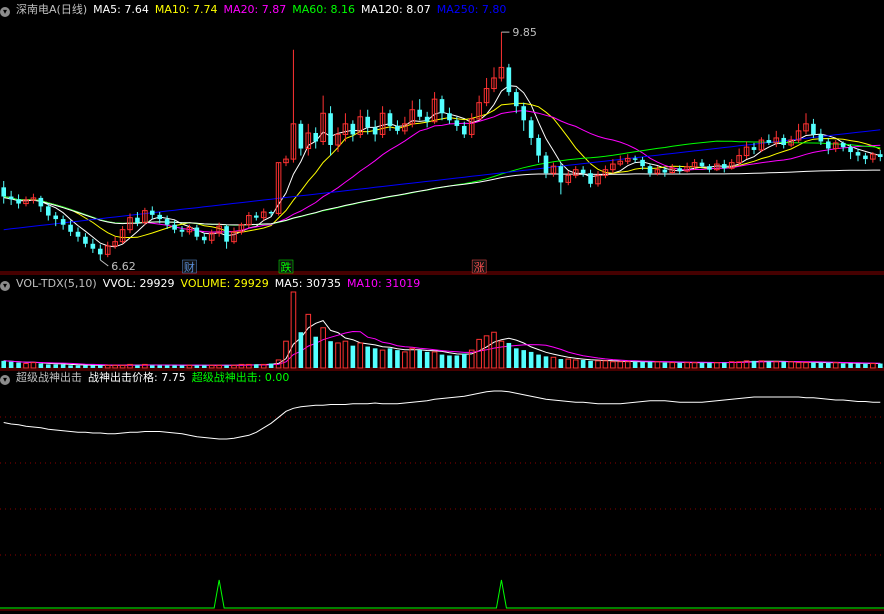 Image resolution: width=884 pixels, height=614 pixels. What do you see at coordinates (442, 415) in the screenshot?
I see `indicator-price-line` at bounding box center [442, 415].